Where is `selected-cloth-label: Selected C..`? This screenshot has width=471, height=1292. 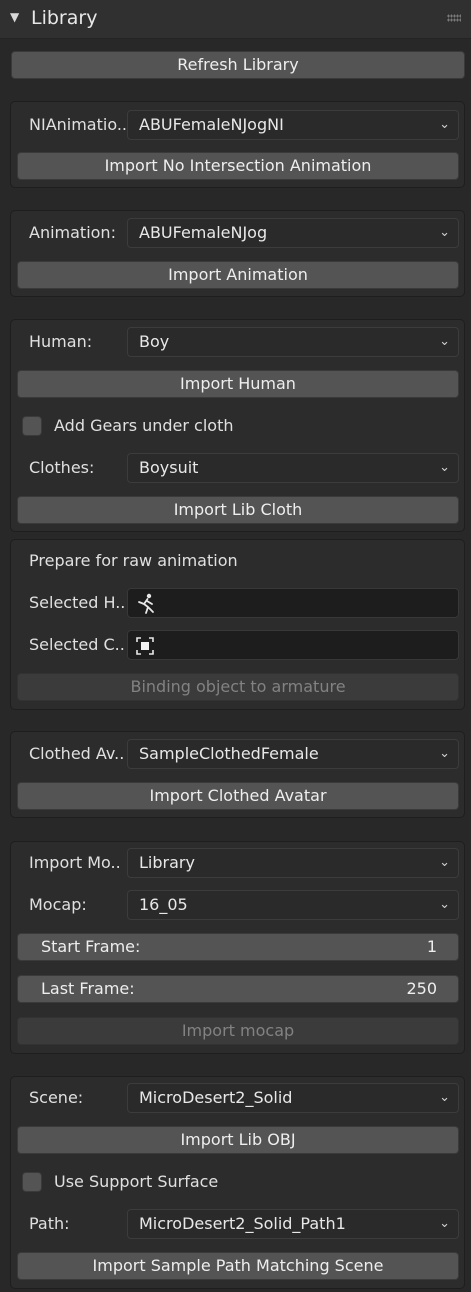 selected-cloth-label: Selected C.. is located at coordinates (77, 644).